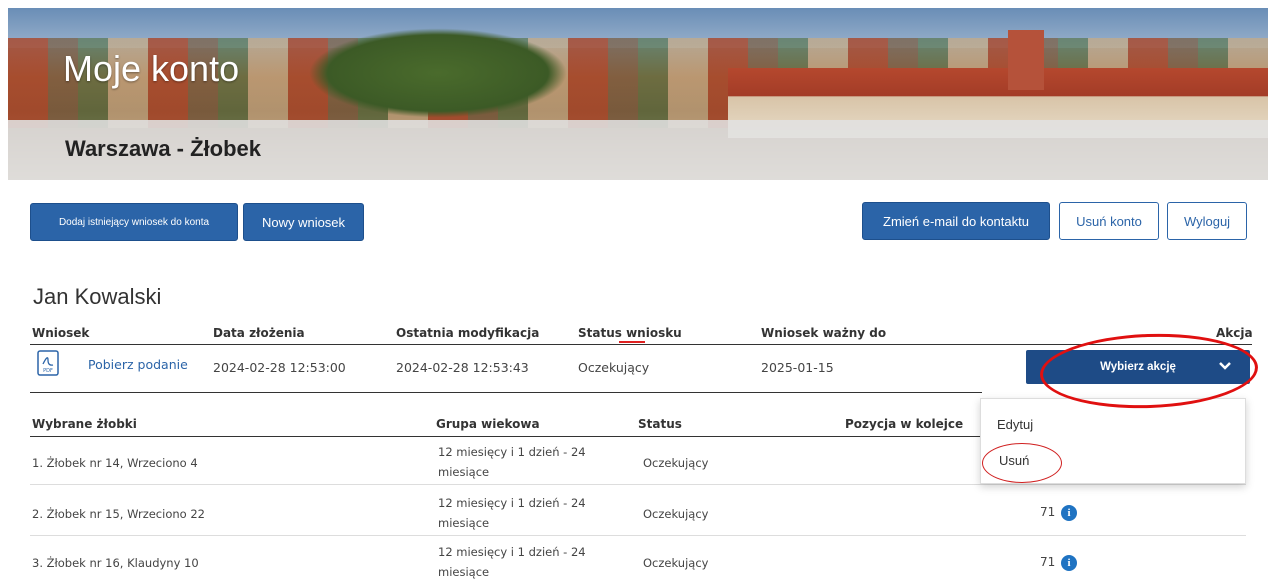 This screenshot has width=1268, height=582. What do you see at coordinates (904, 424) in the screenshot?
I see `col-queue-position: Pozycja w kolejce` at bounding box center [904, 424].